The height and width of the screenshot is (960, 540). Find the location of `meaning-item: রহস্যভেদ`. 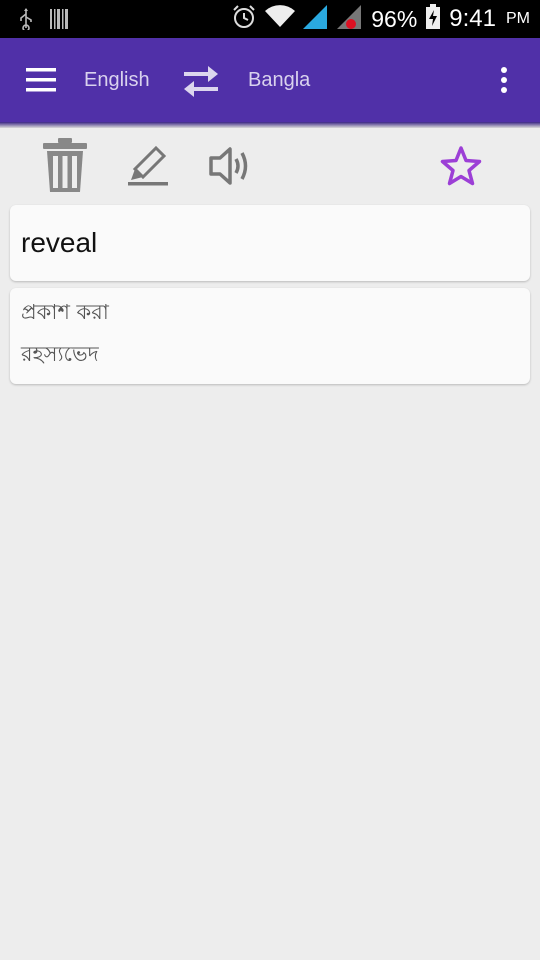

meaning-item: রহস্যভেদ is located at coordinates (60, 354).